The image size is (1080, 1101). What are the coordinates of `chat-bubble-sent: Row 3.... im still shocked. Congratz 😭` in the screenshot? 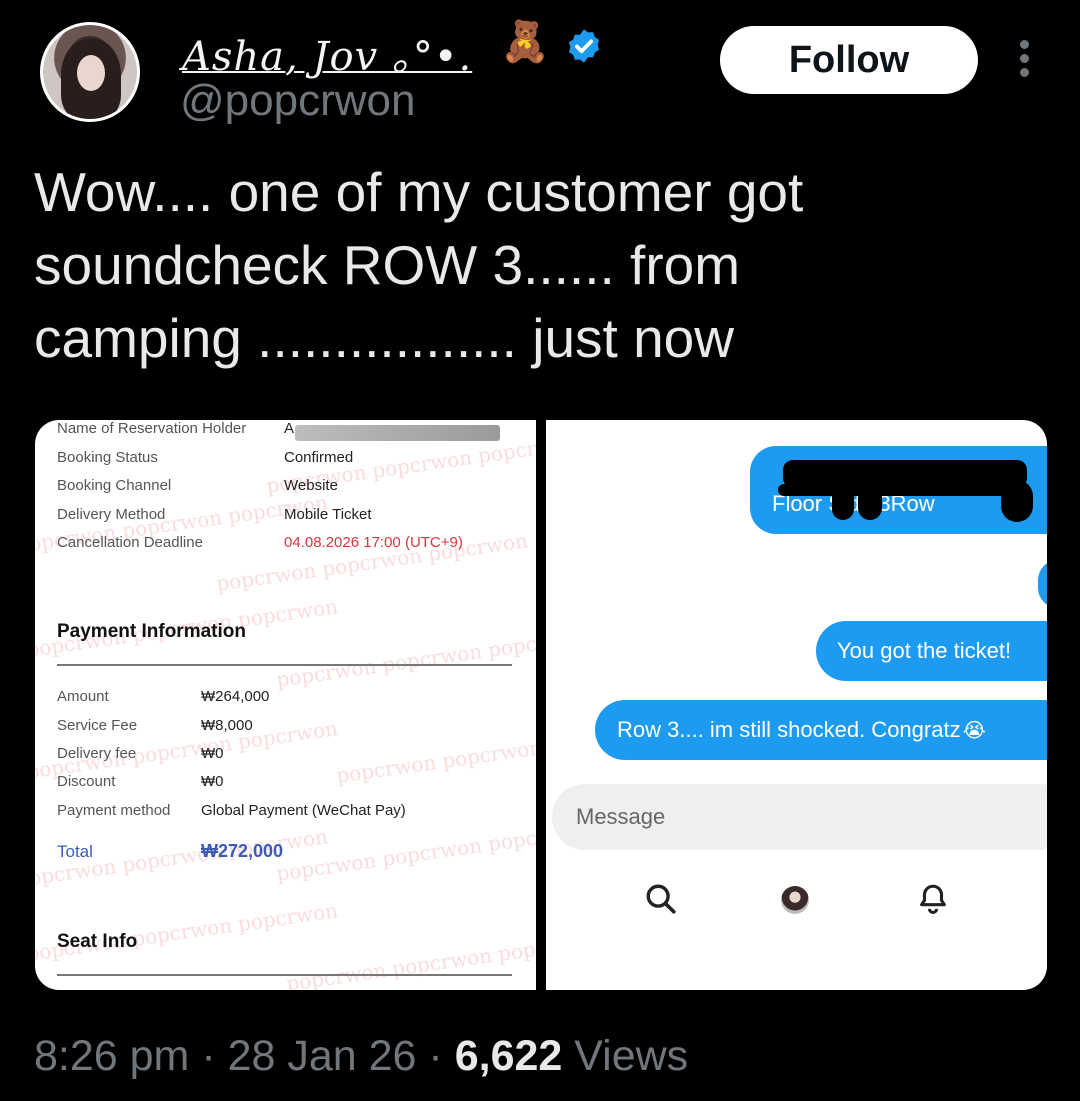 It's located at (821, 730).